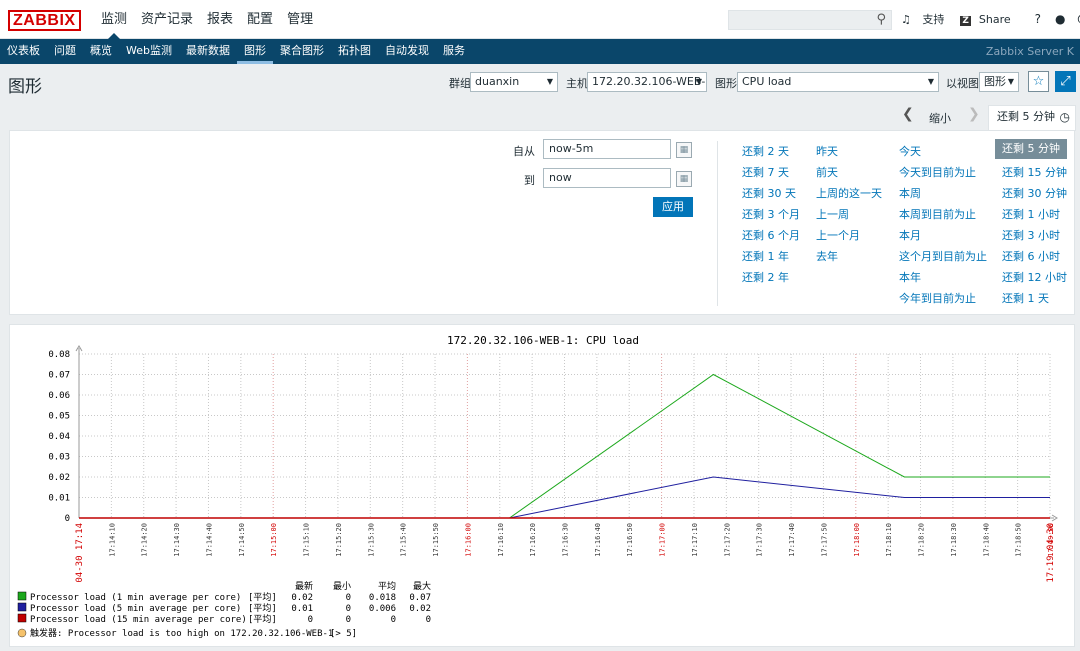 The image size is (1080, 651). What do you see at coordinates (607, 178) in the screenshot?
I see `to-input: now` at bounding box center [607, 178].